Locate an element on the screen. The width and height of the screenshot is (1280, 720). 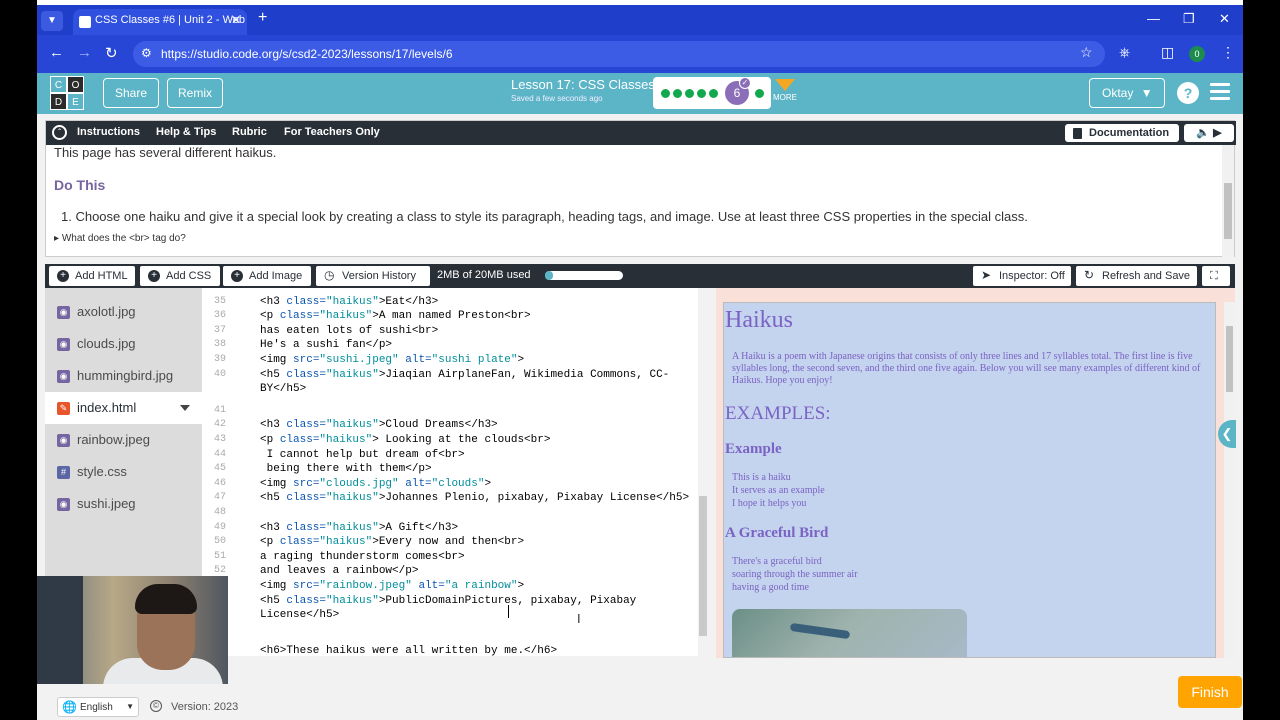
logo-letter: E is located at coordinates (75, 101).